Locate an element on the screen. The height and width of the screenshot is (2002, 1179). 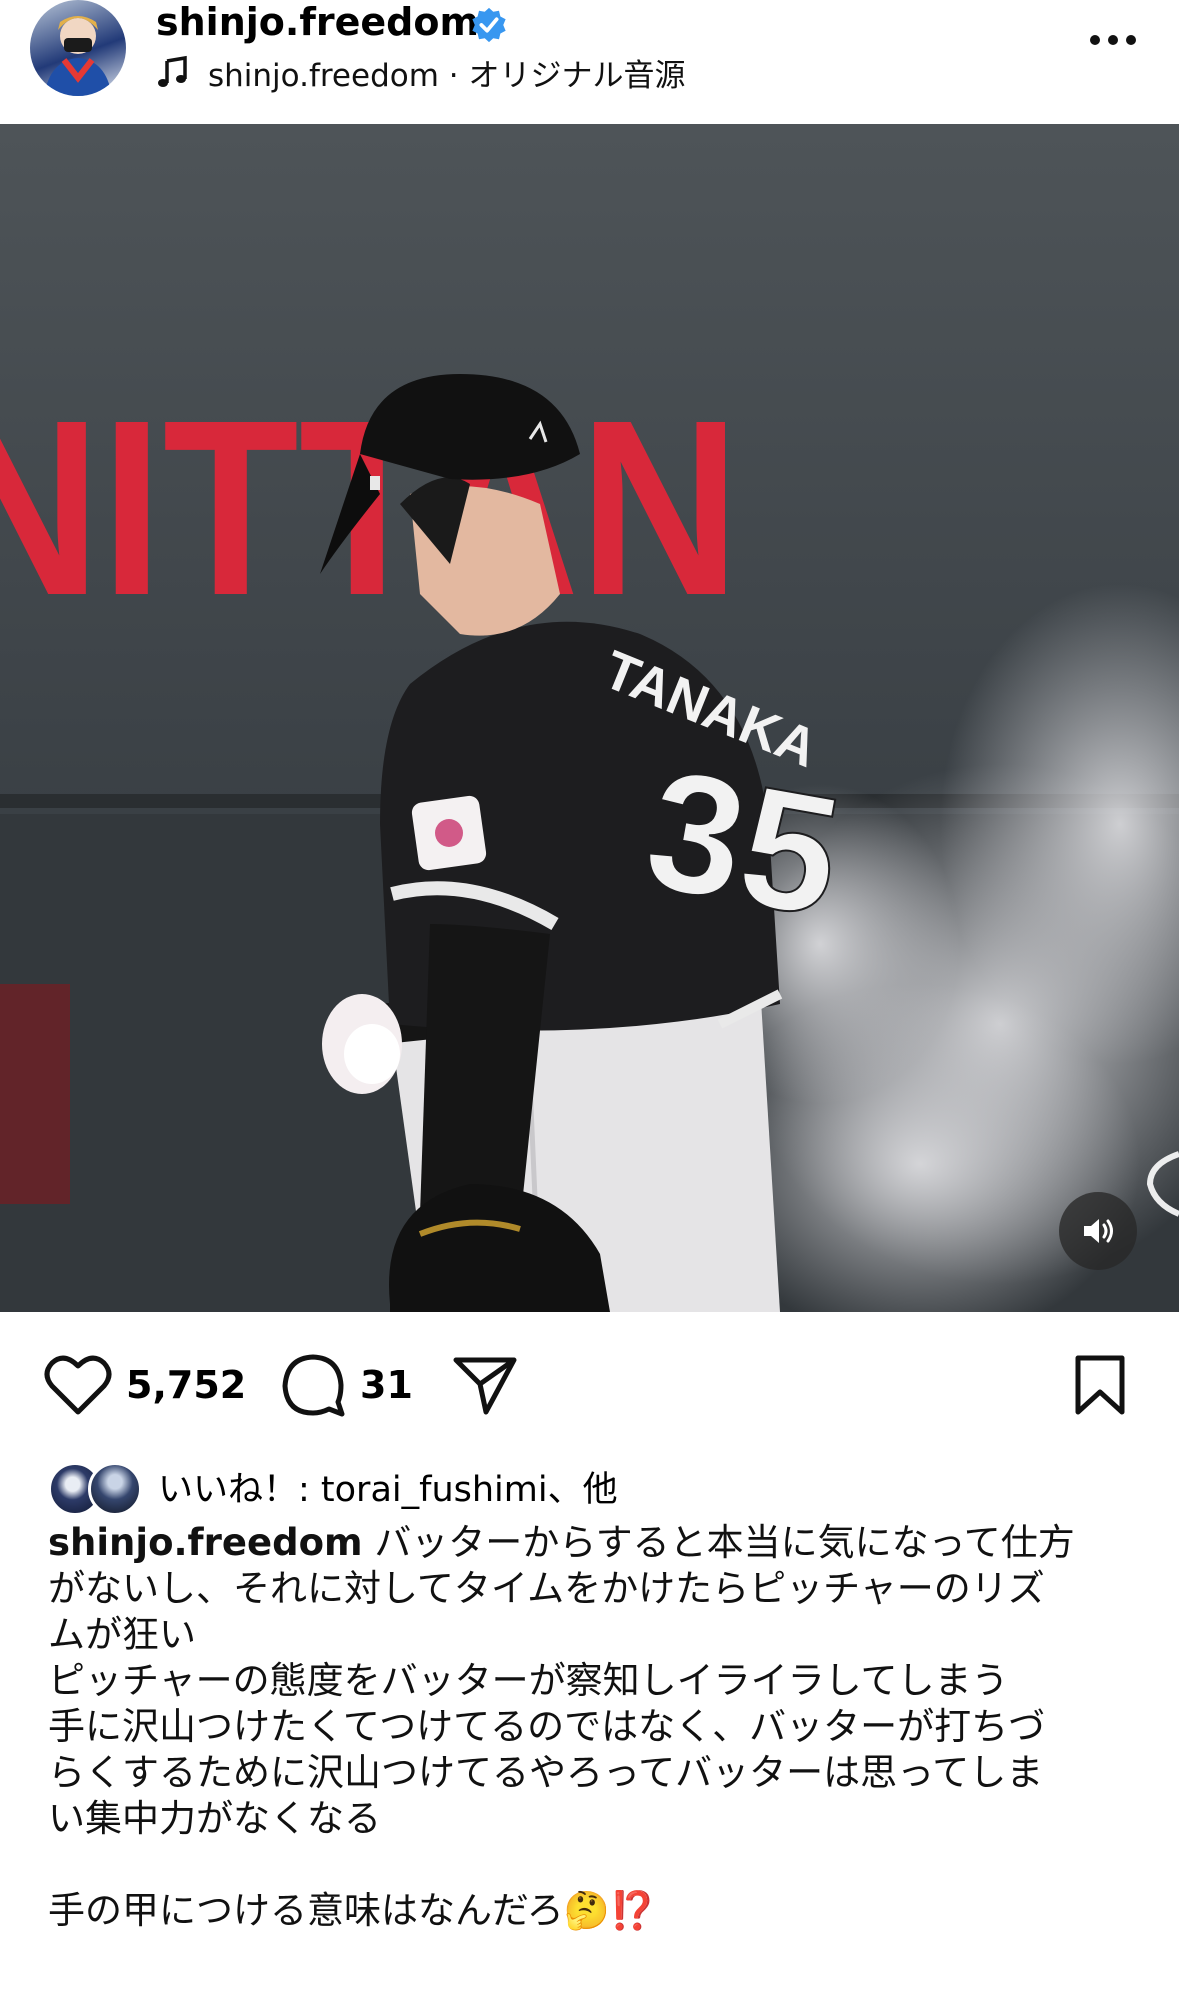
profile-avatar is located at coordinates (78, 48).